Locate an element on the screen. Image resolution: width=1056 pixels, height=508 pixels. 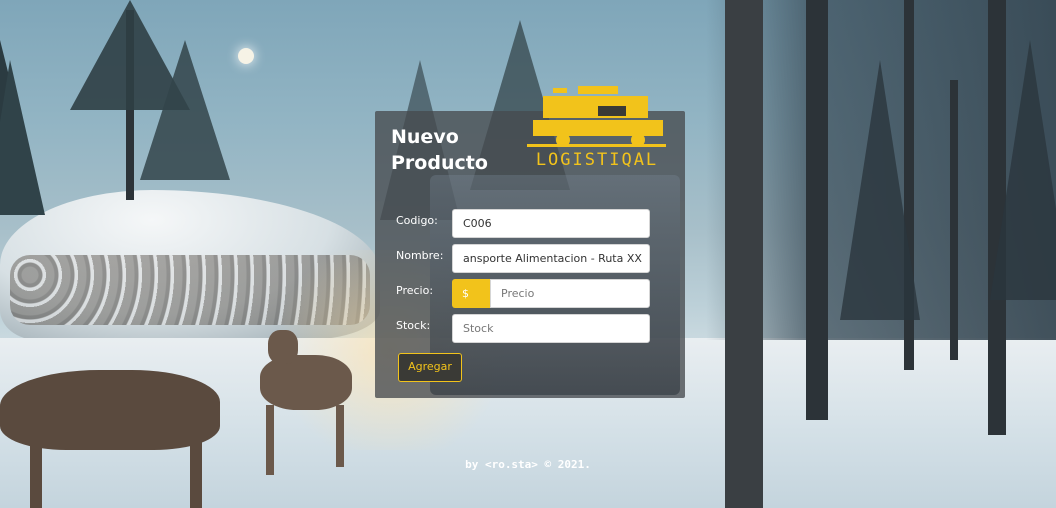
form-title-line2: Producto is located at coordinates (439, 163).